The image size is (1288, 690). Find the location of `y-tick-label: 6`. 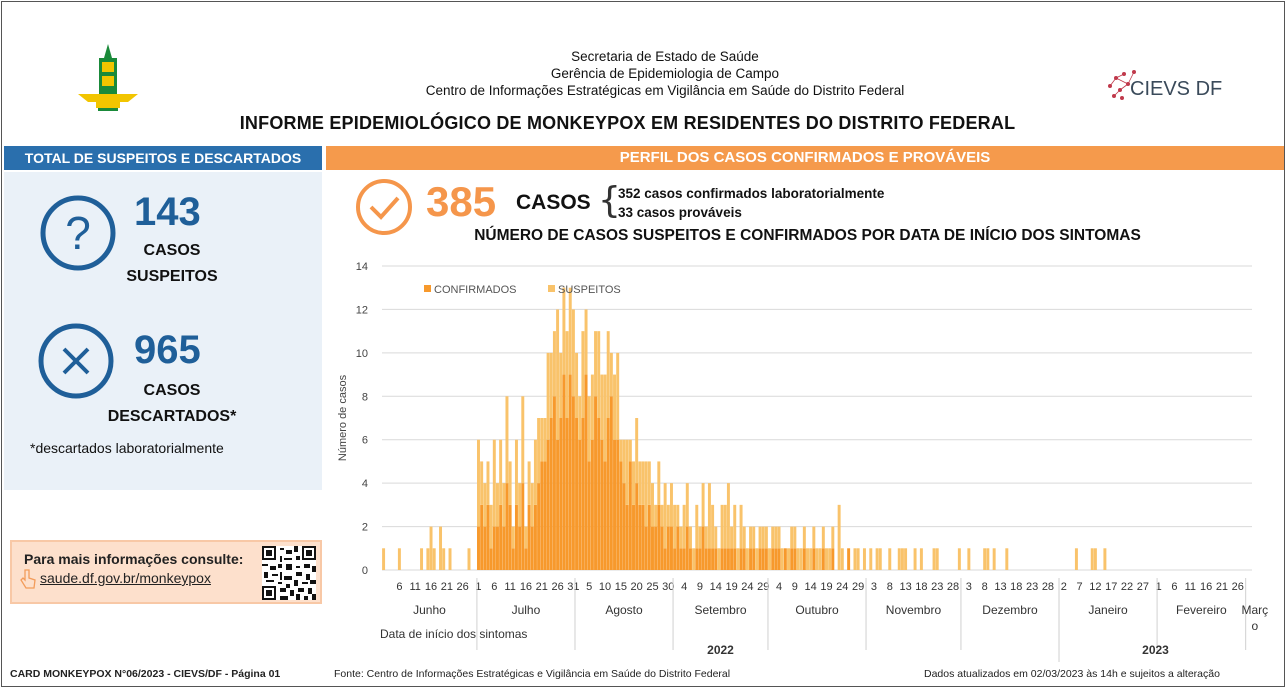

y-tick-label: 6 is located at coordinates (365, 441).